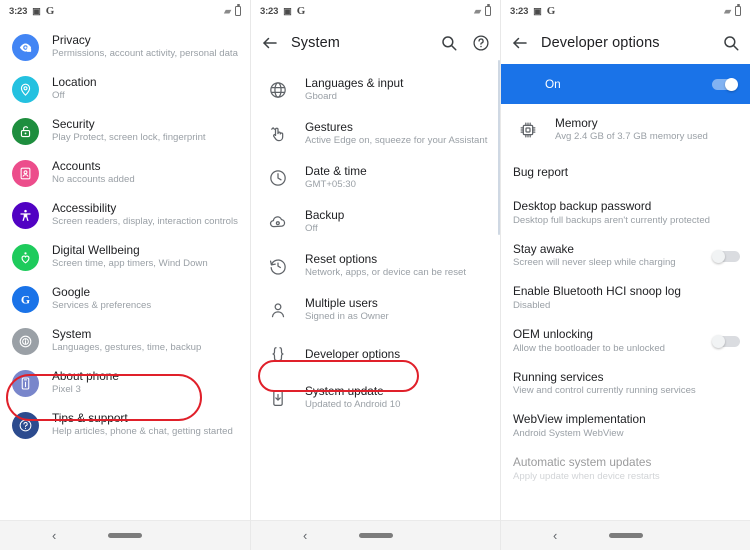 This screenshot has width=750, height=550. What do you see at coordinates (375, 310) in the screenshot?
I see `list-item: Multiple users Signed in as Owner` at bounding box center [375, 310].